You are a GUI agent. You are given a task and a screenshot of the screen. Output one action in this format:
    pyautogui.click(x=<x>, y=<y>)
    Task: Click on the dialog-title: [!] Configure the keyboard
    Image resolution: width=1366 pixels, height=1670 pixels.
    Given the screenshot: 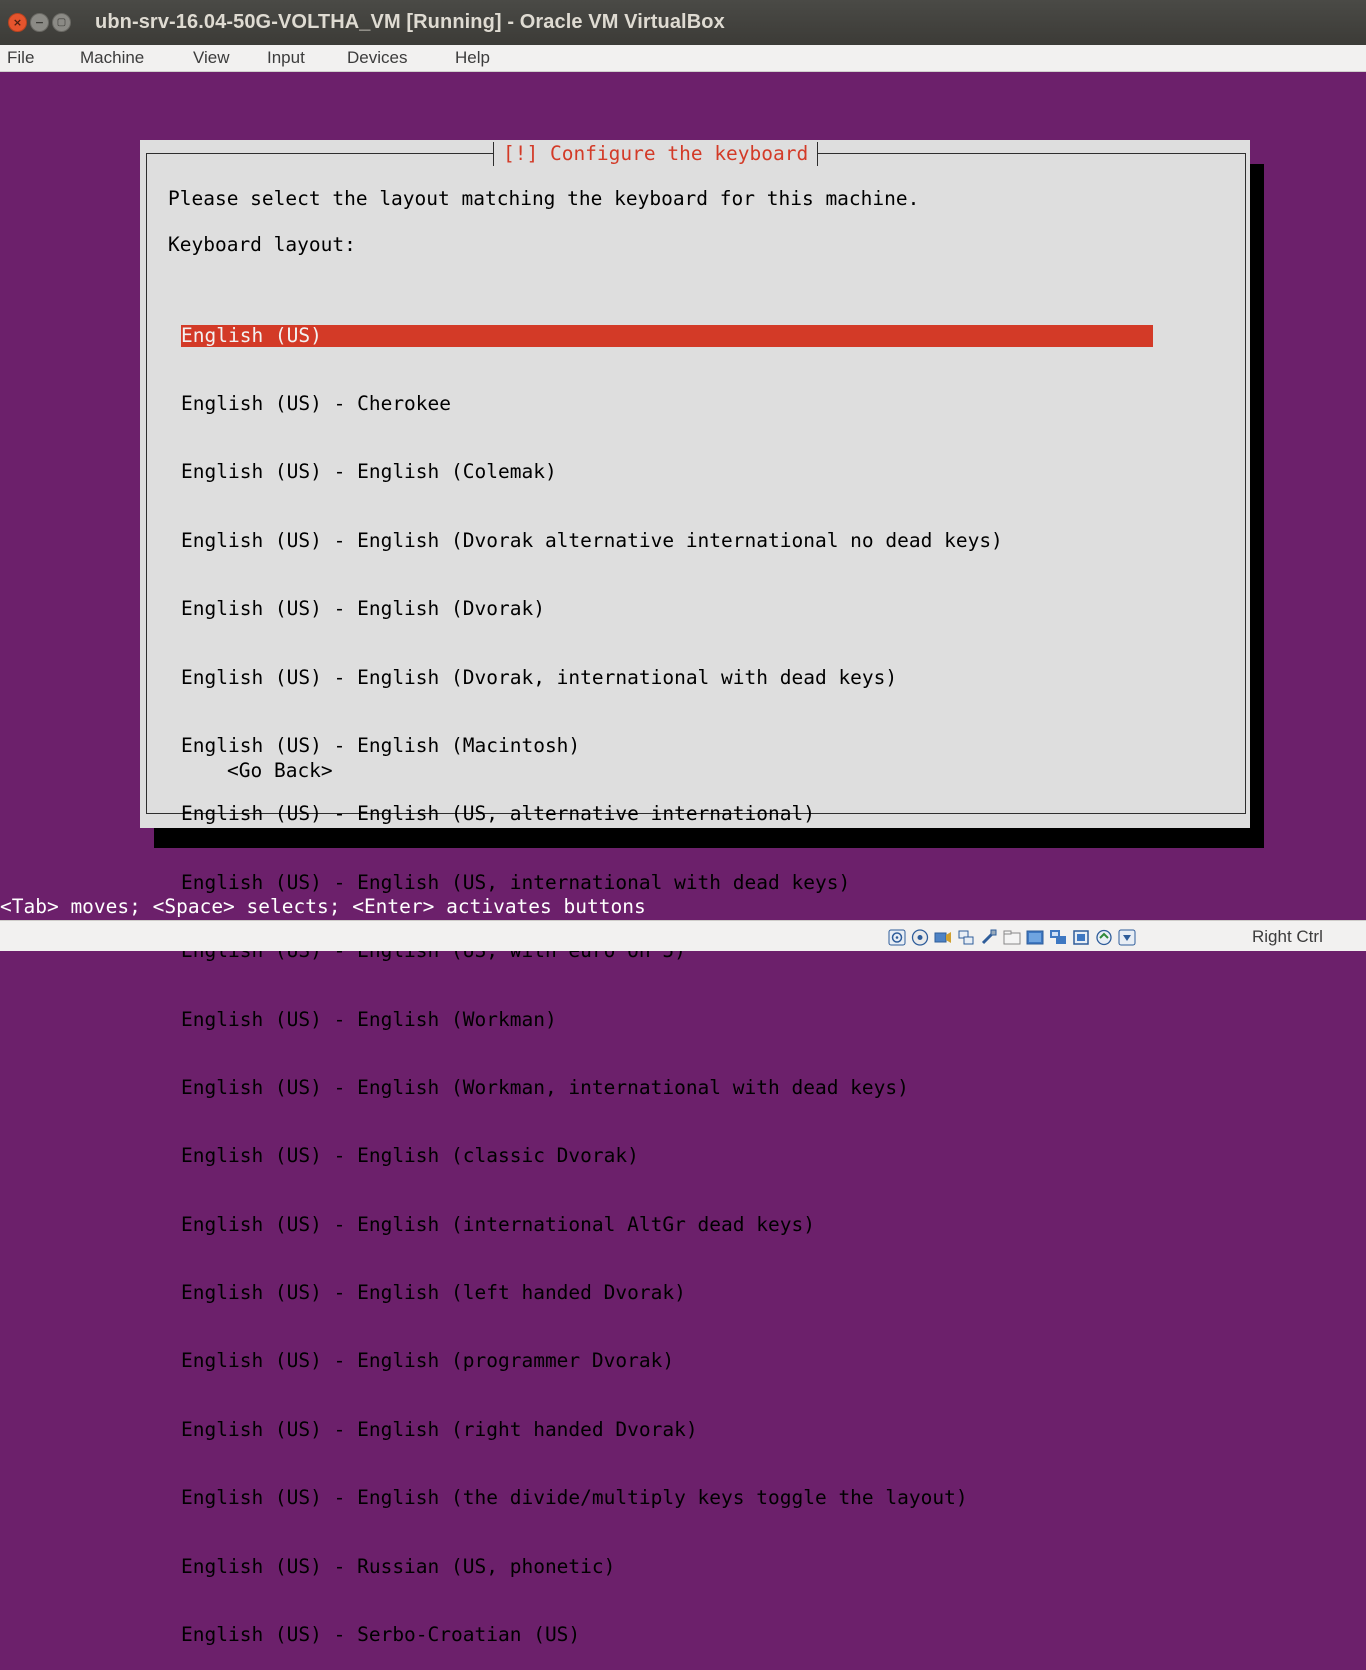 What is the action you would take?
    pyautogui.click(x=656, y=154)
    